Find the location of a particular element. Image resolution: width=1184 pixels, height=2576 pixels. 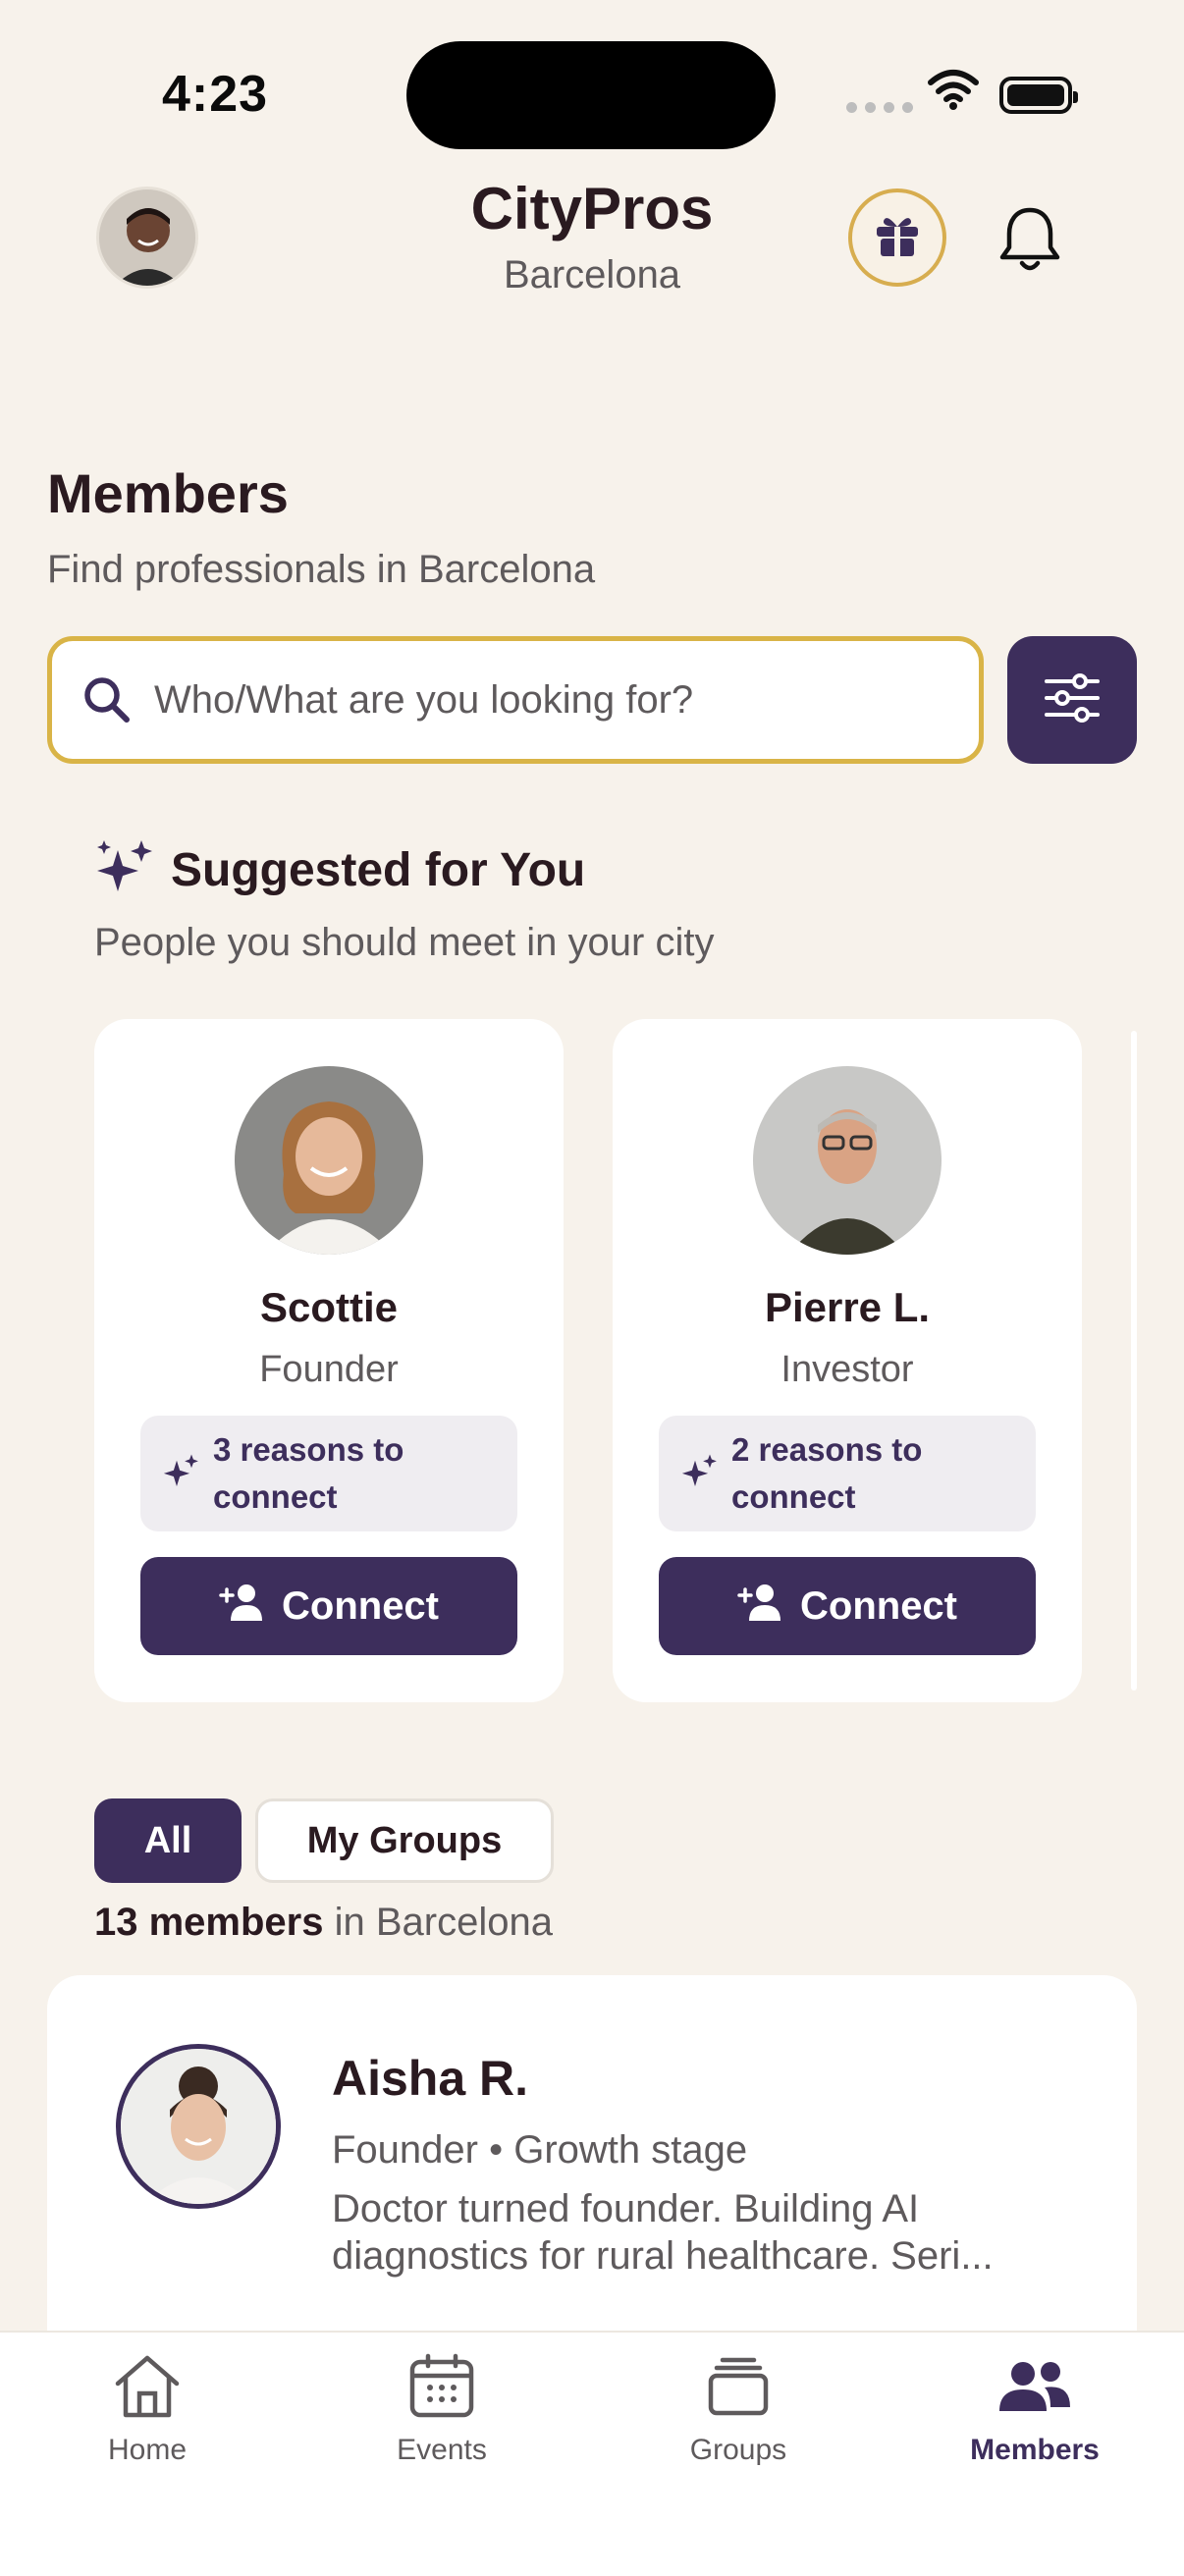

filter-button is located at coordinates (1072, 700).